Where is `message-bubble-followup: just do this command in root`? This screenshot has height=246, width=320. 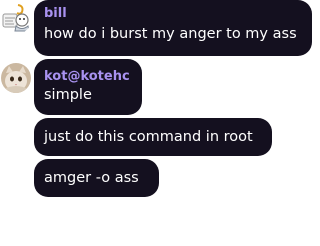 message-bubble-followup: just do this command in root is located at coordinates (153, 137).